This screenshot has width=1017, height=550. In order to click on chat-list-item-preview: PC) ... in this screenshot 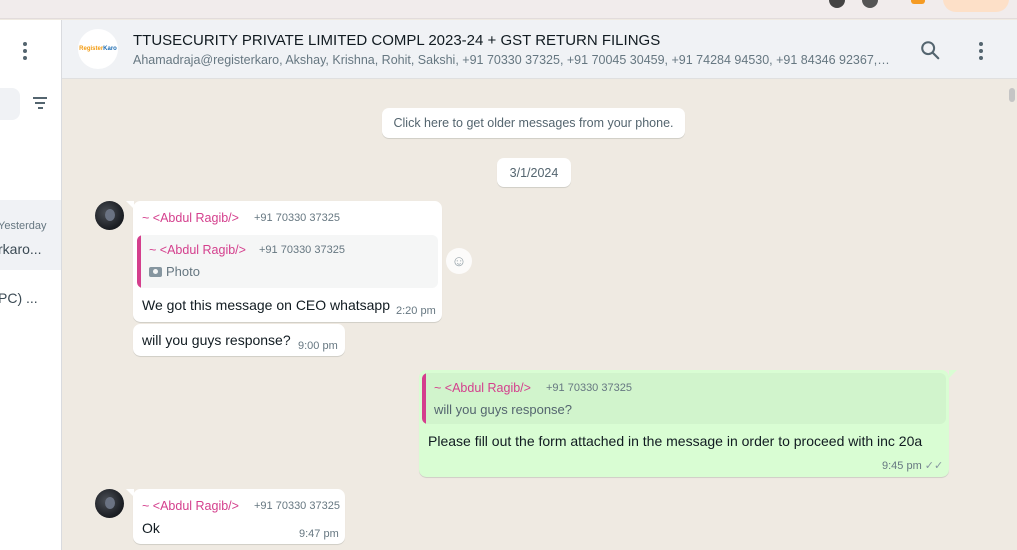, I will do `click(19, 298)`.